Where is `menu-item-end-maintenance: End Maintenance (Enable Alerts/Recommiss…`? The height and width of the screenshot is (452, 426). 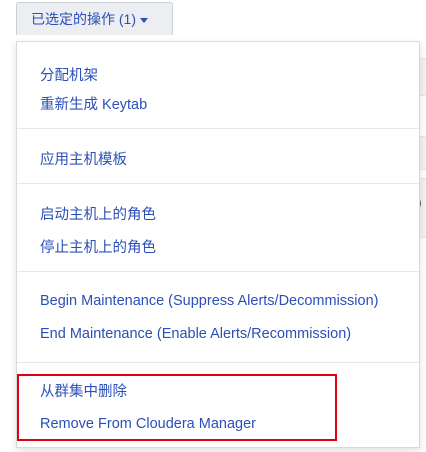
menu-item-end-maintenance: End Maintenance (Enable Alerts/Recommiss… is located at coordinates (195, 334).